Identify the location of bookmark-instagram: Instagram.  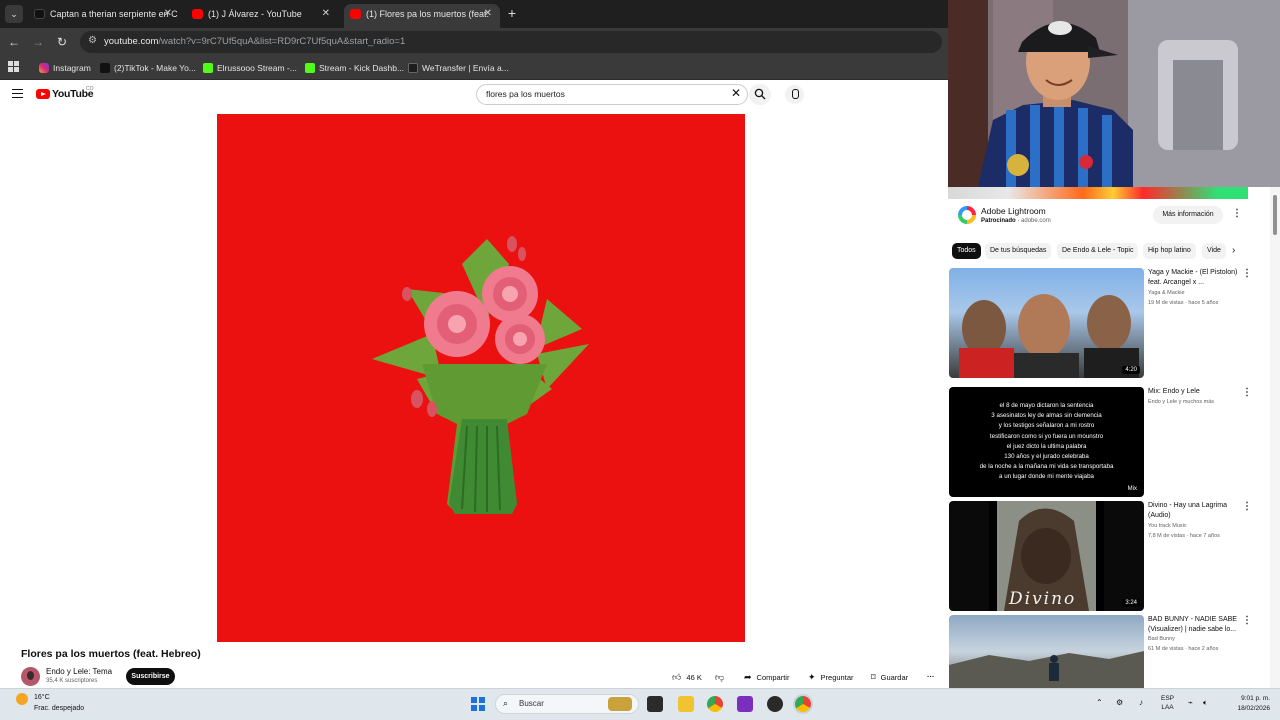
(65, 68).